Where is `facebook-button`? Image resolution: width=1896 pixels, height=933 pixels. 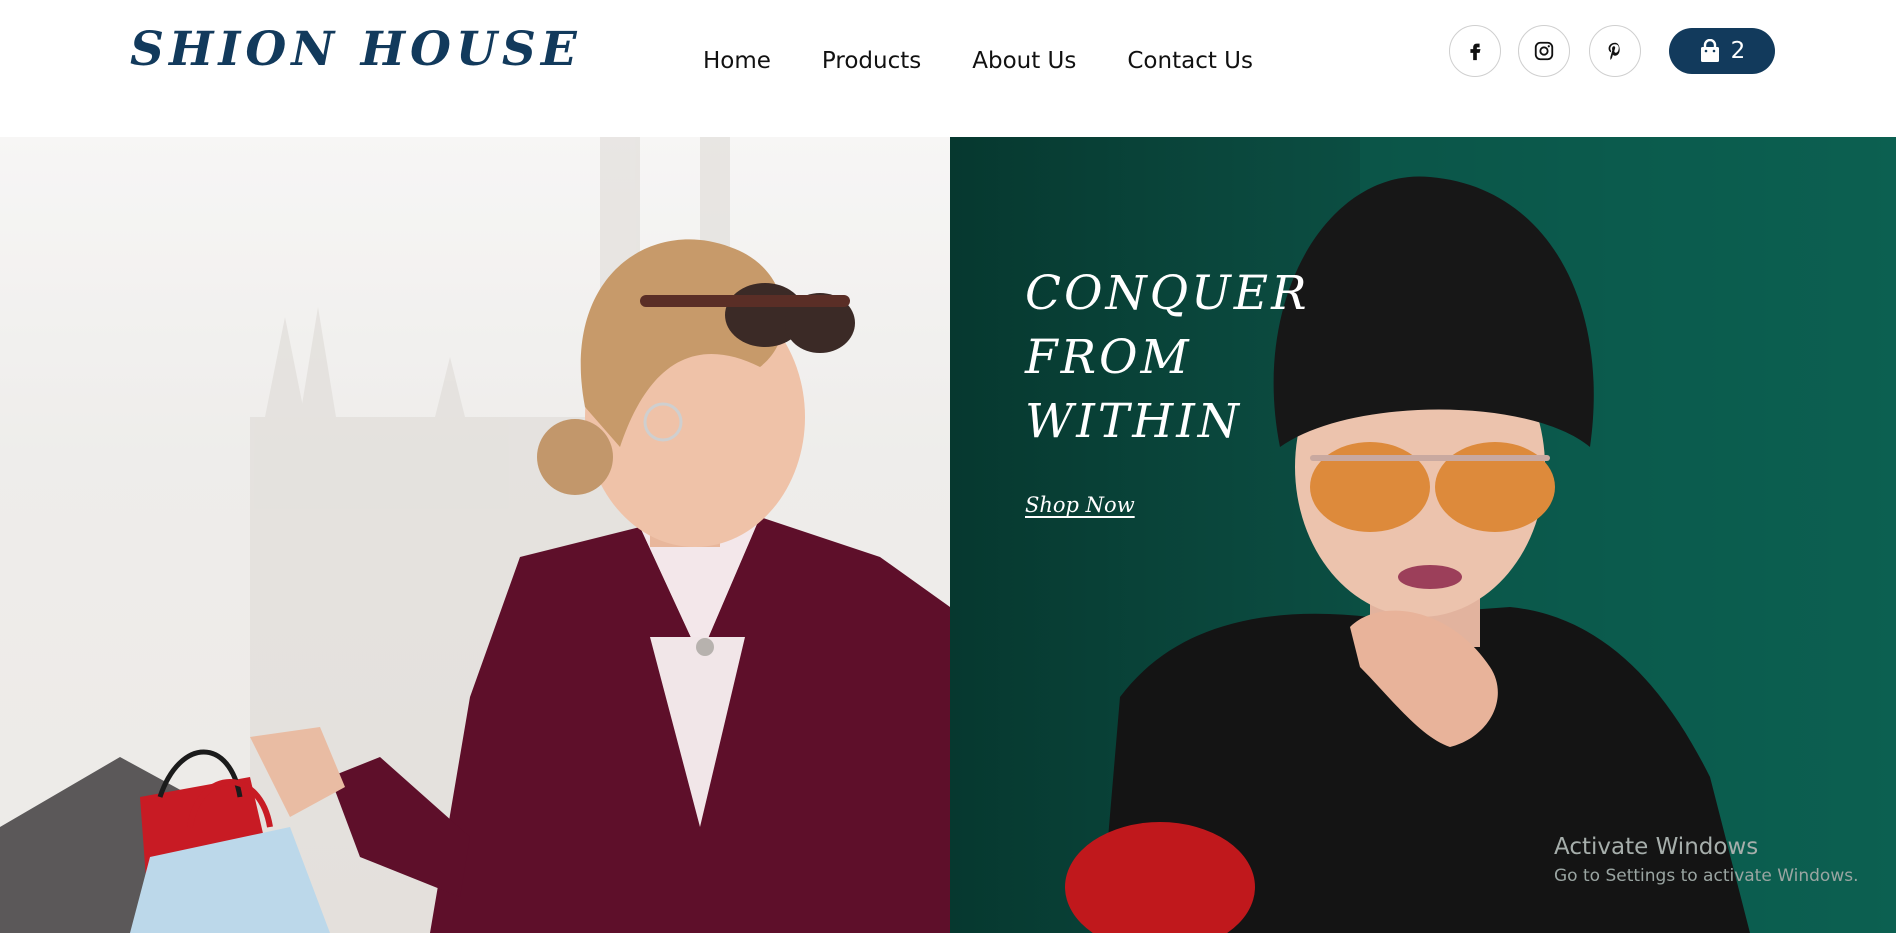 facebook-button is located at coordinates (1475, 51).